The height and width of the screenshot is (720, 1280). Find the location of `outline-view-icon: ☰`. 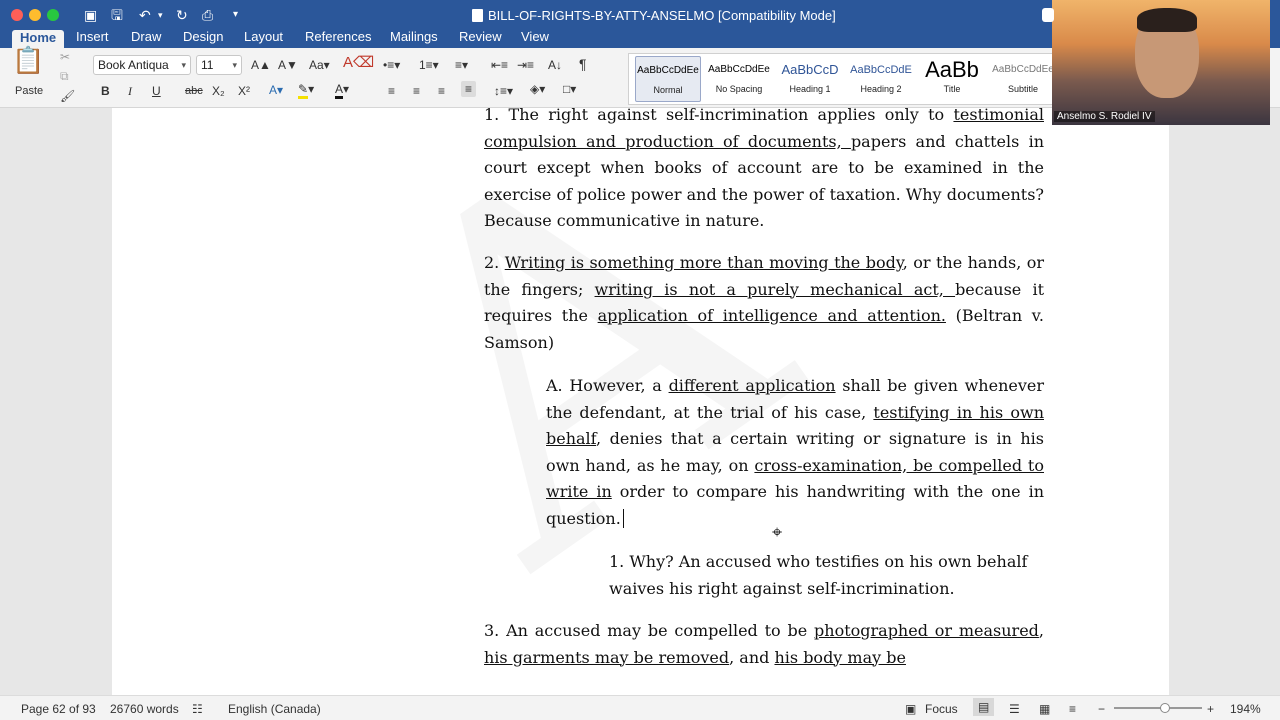

outline-view-icon: ☰ is located at coordinates (1014, 709).